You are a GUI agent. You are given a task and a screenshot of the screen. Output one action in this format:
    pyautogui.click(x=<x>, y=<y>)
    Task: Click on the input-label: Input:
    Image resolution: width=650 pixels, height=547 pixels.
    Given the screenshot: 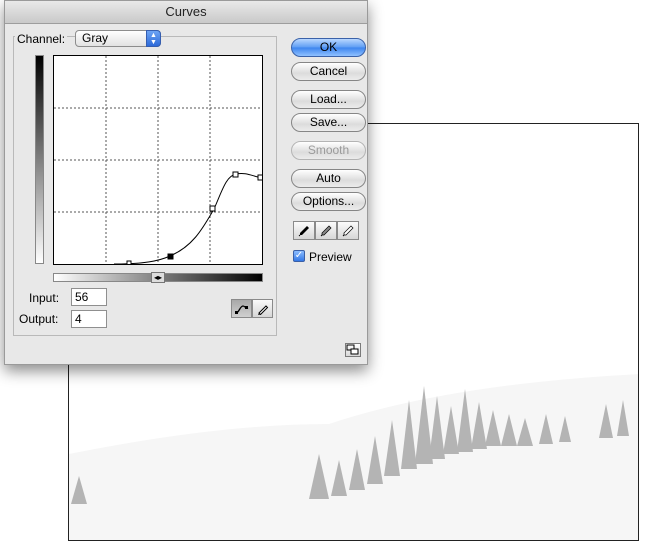 What is the action you would take?
    pyautogui.click(x=44, y=298)
    